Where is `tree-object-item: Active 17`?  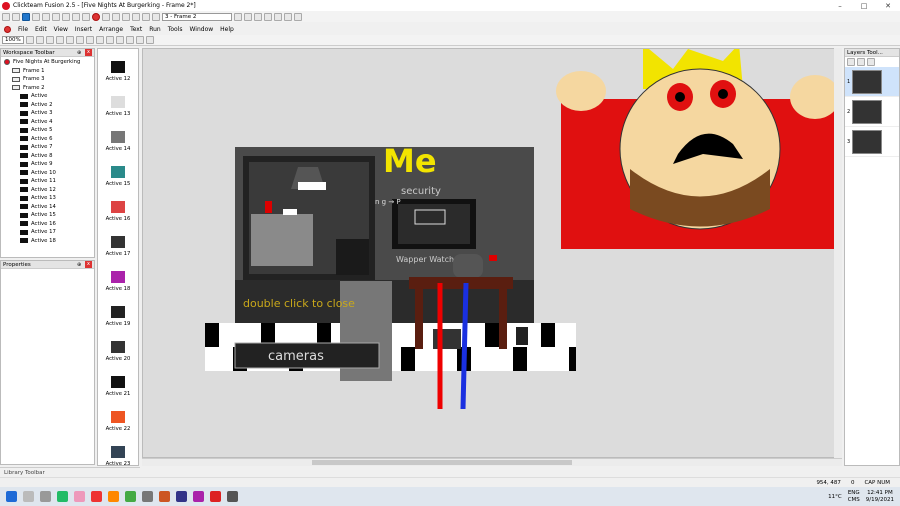 tree-object-item: Active 17 is located at coordinates (47, 232).